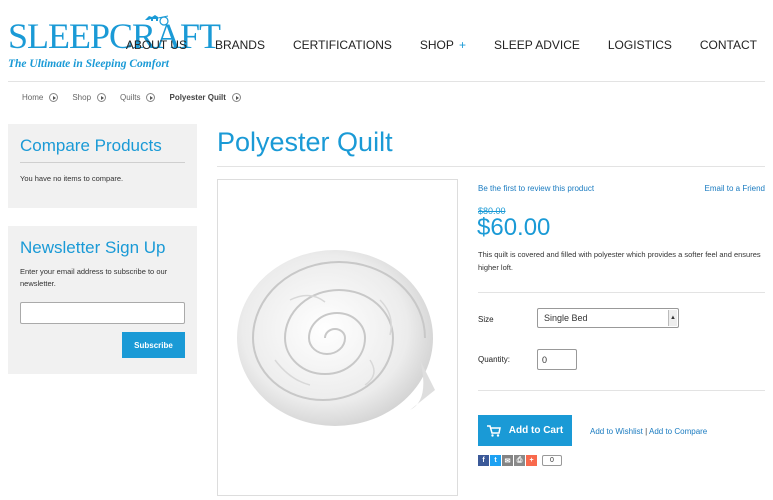 The width and height of the screenshot is (773, 500). Describe the element at coordinates (102, 313) in the screenshot. I see `newsletter-email-input` at that location.